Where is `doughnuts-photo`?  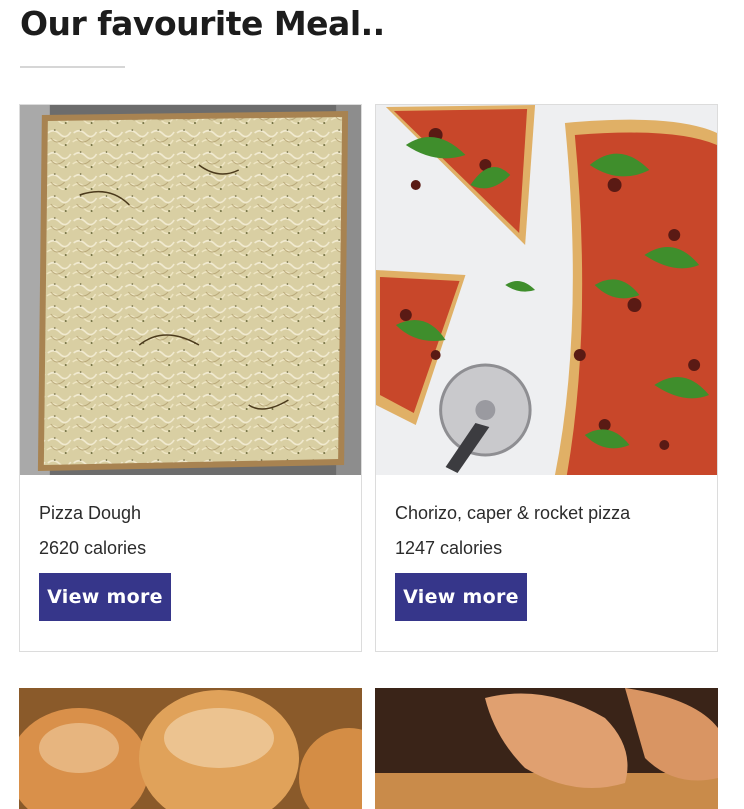 doughnuts-photo is located at coordinates (190, 748).